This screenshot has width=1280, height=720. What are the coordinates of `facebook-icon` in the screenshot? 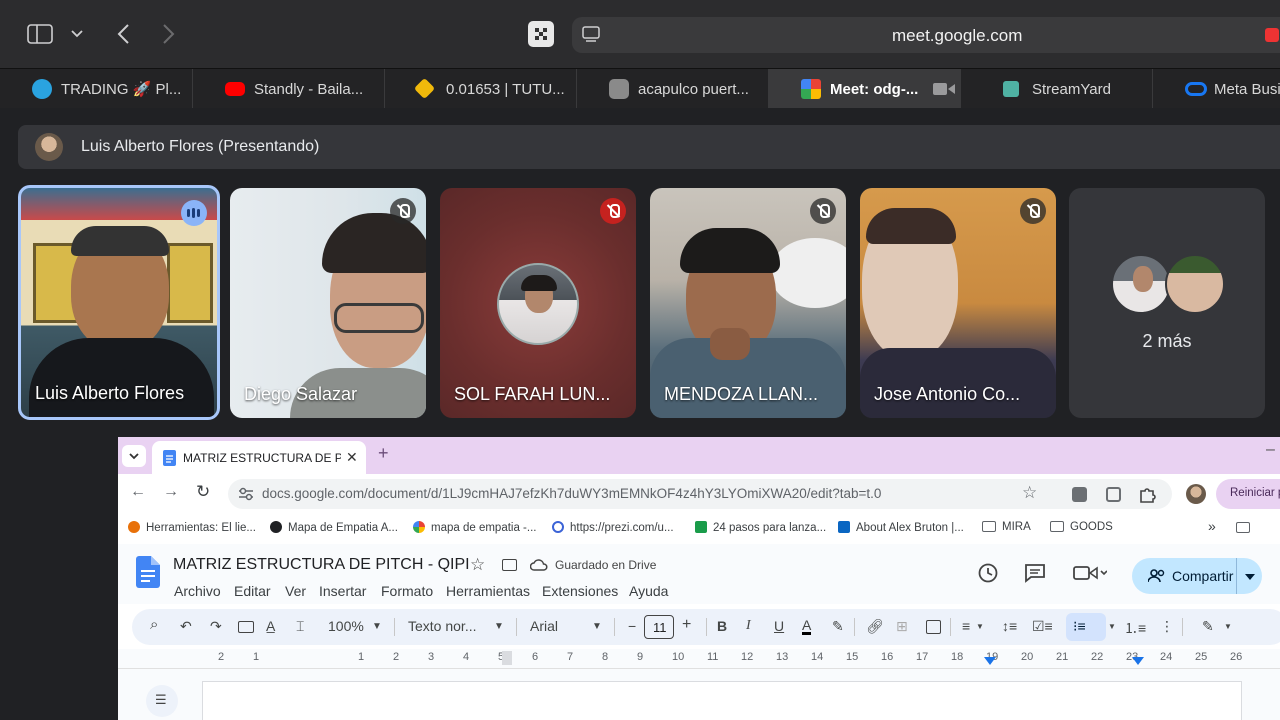 It's located at (1079, 494).